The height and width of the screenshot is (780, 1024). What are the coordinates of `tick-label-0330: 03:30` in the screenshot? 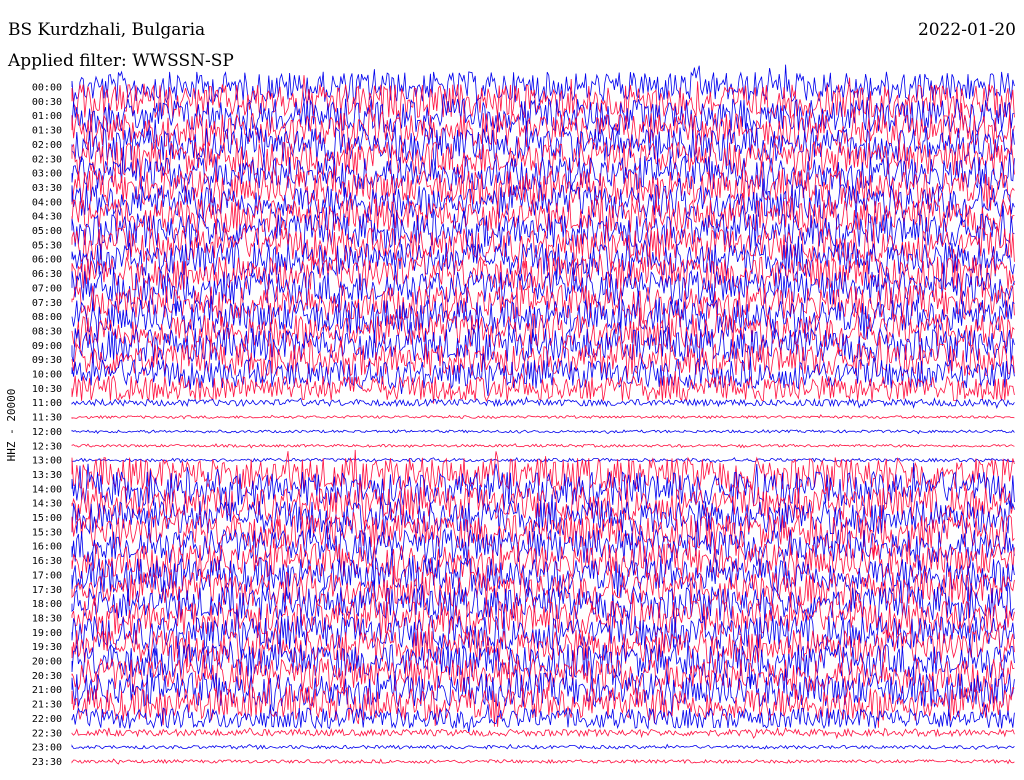 It's located at (47, 188).